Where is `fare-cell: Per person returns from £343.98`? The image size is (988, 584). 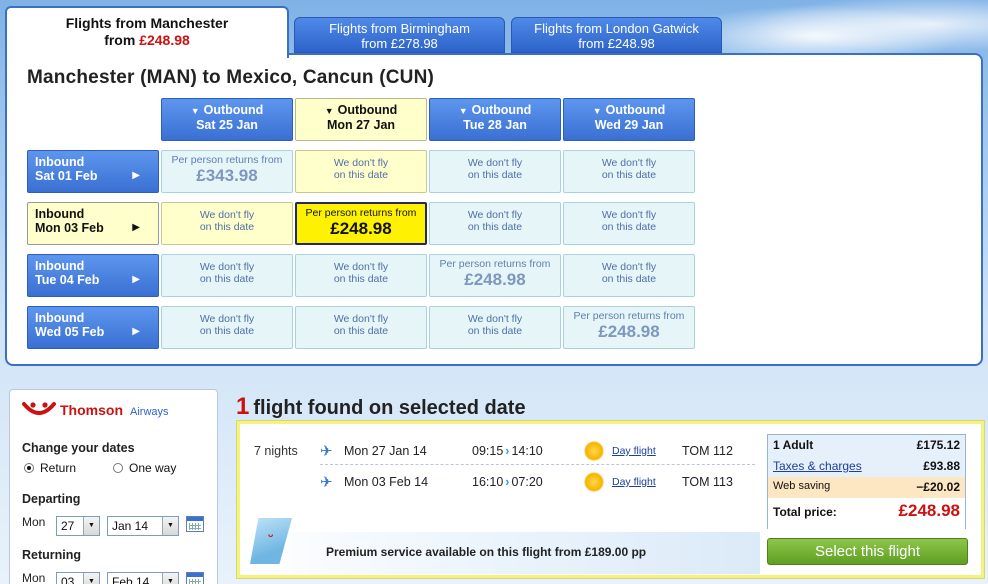
fare-cell: Per person returns from £343.98 is located at coordinates (227, 171).